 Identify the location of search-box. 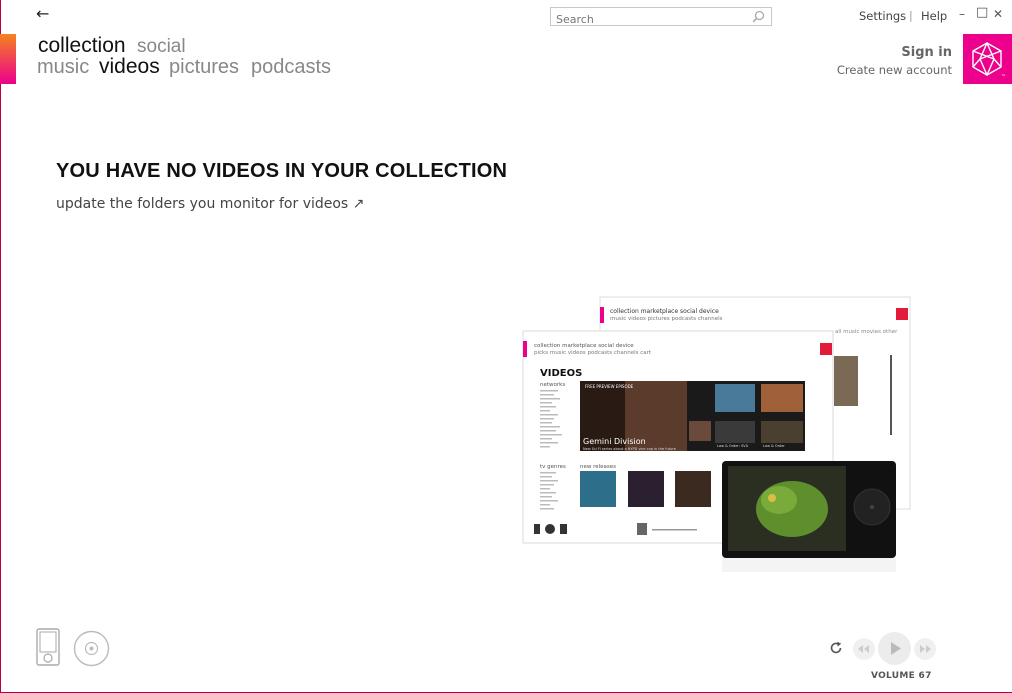
(661, 17).